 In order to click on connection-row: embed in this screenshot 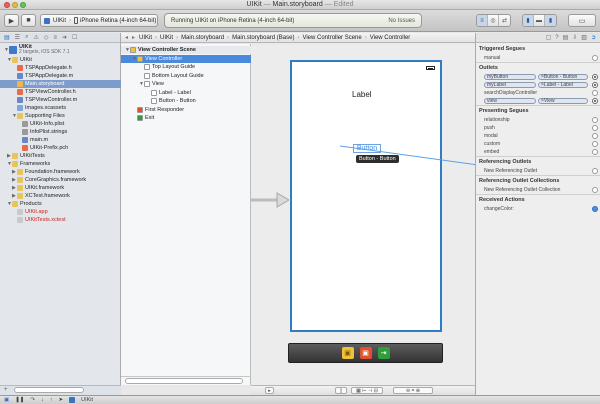, I will do `click(541, 151)`.